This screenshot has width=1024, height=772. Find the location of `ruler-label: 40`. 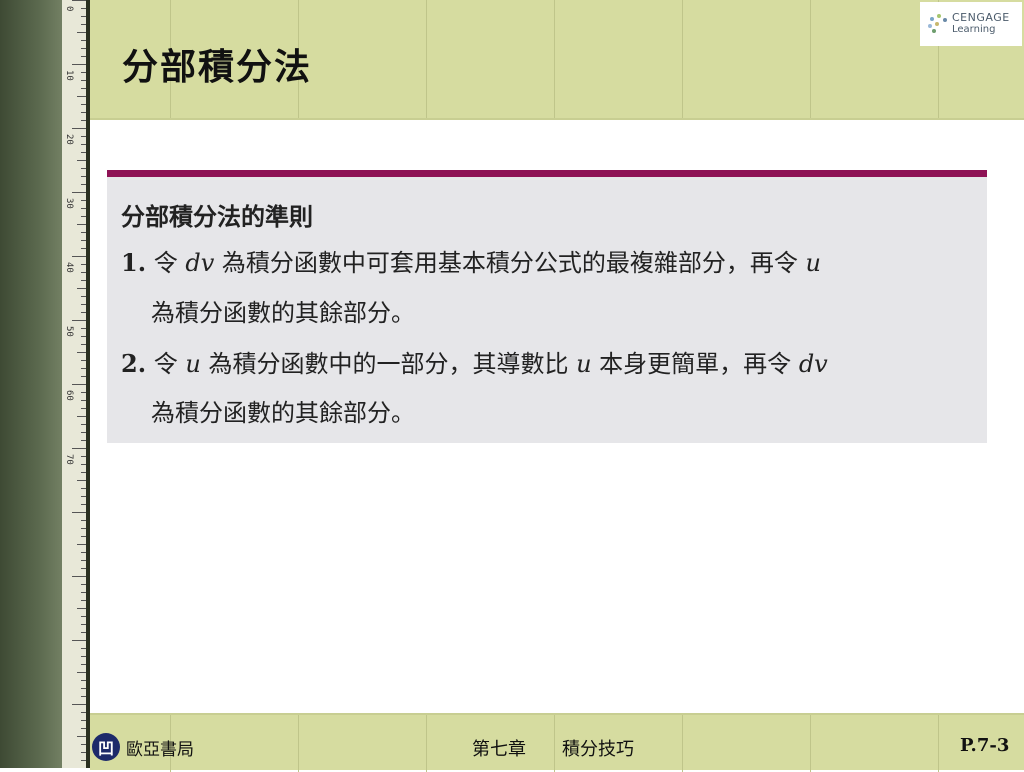

ruler-label: 40 is located at coordinates (69, 267).